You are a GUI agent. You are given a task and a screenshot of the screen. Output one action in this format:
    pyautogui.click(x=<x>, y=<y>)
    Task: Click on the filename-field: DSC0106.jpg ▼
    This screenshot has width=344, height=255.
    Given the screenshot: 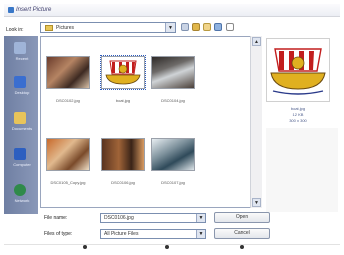 What is the action you would take?
    pyautogui.click(x=153, y=218)
    